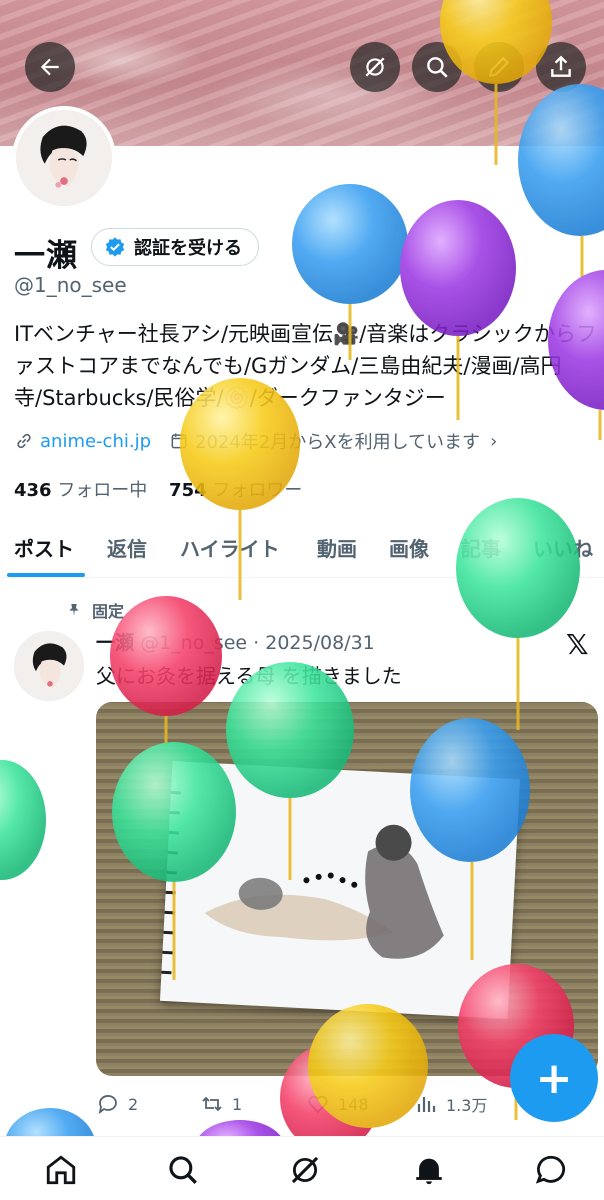 This screenshot has height=1200, width=604. I want to click on like-button: 148, so click(337, 1104).